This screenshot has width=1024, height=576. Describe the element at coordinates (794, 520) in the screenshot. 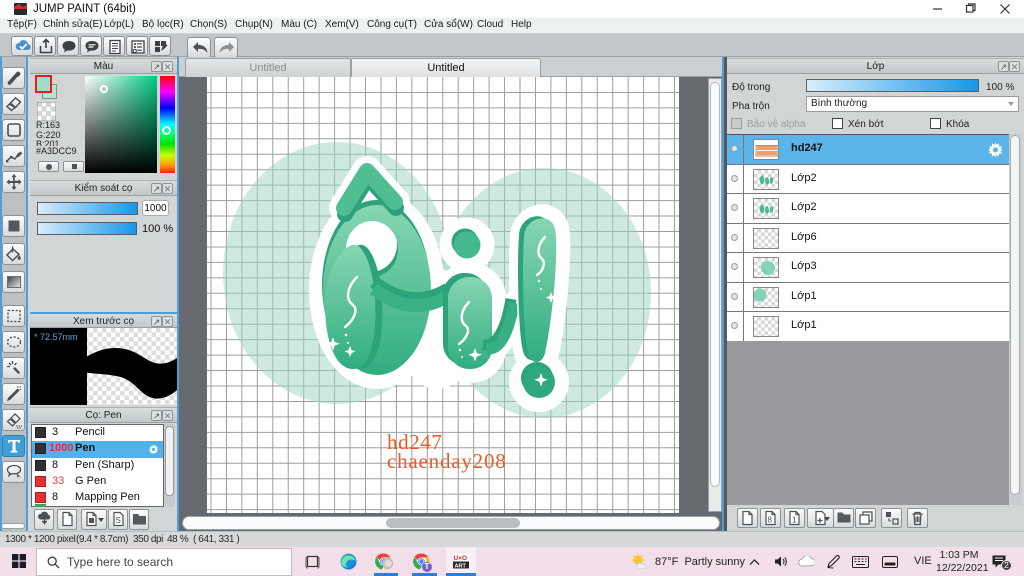

I see `svg-text: 1` at that location.